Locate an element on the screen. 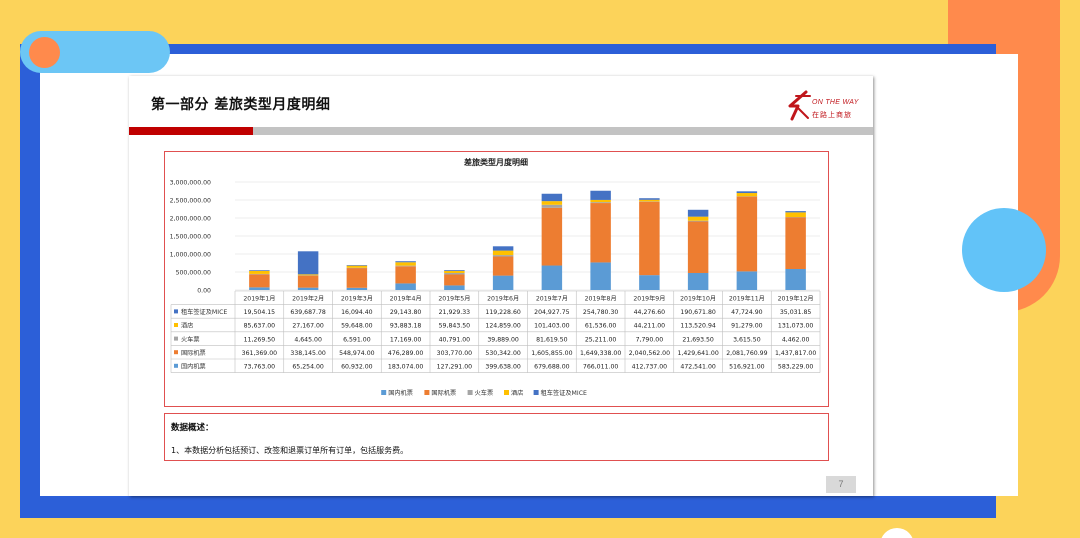 The image size is (1080, 538). logo-text-en: ON THE WAY is located at coordinates (835, 102).